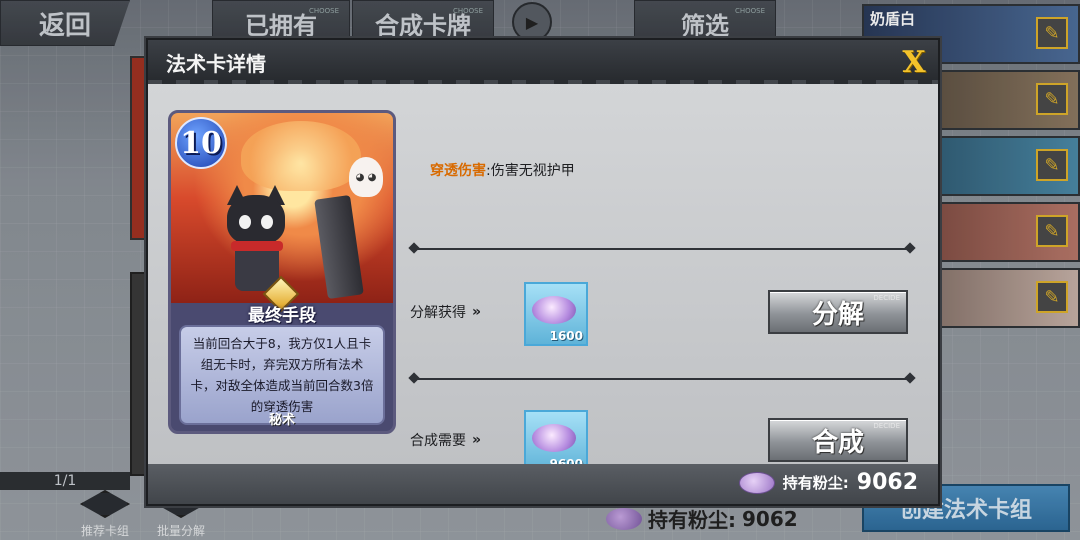  Describe the element at coordinates (543, 62) in the screenshot. I see `modal-header: 法术卡详情 X` at that location.